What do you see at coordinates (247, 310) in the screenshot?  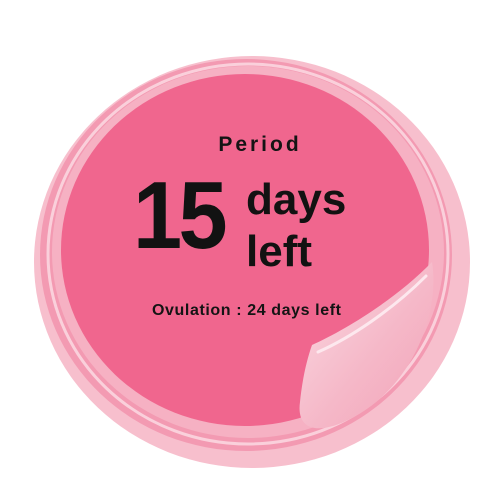 I see `ovulation-countdown: Ovulation : 24 days left` at bounding box center [247, 310].